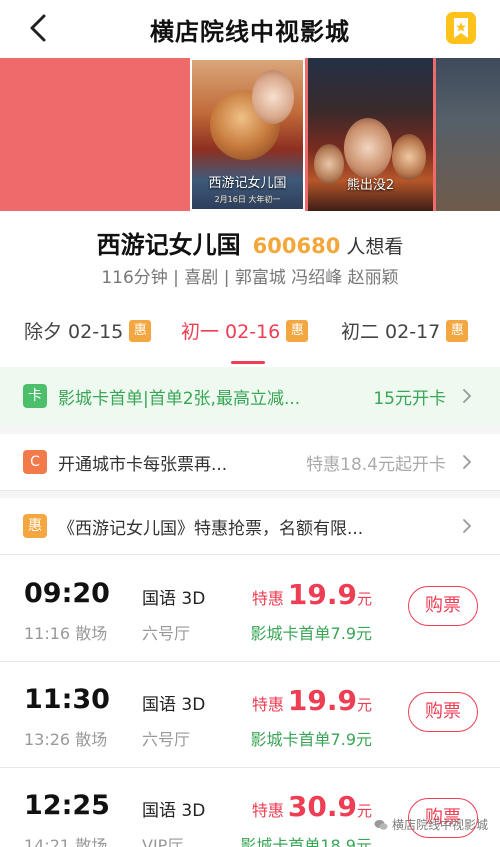  Describe the element at coordinates (163, 841) in the screenshot. I see `hall-name: VIP厅` at that location.